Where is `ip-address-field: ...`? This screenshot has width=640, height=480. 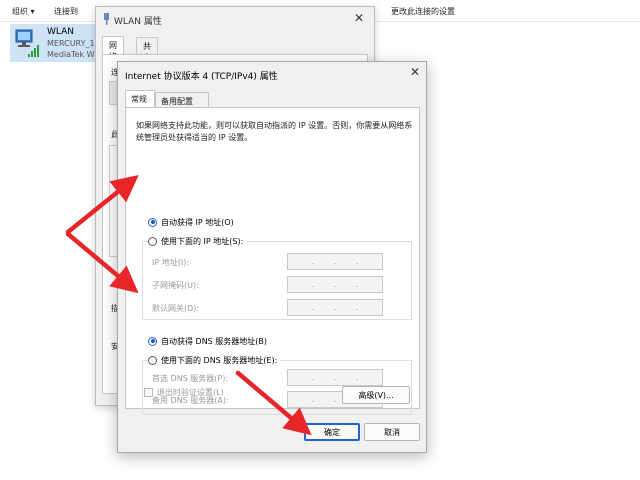 ip-address-field: ... is located at coordinates (335, 261).